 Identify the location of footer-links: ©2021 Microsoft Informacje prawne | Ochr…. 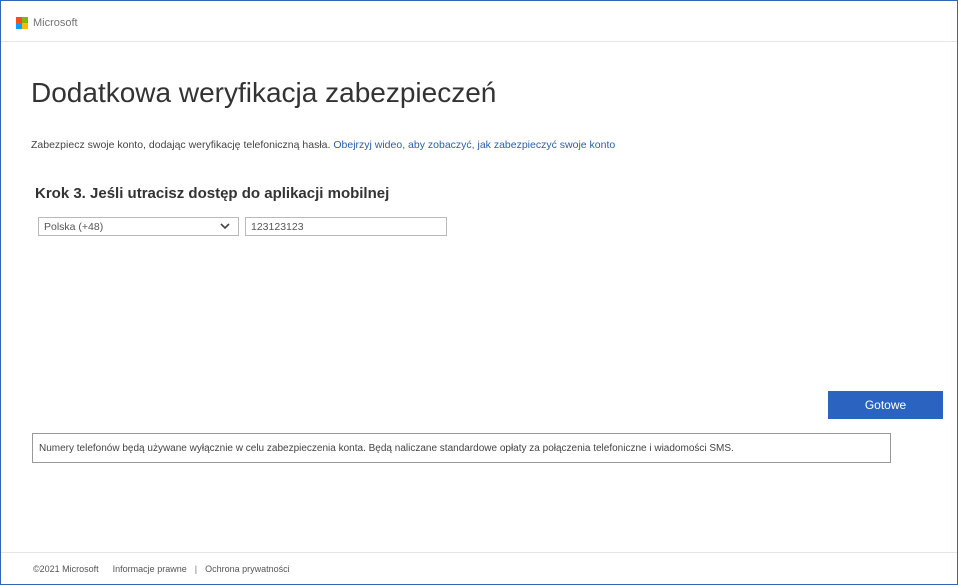
(161, 569).